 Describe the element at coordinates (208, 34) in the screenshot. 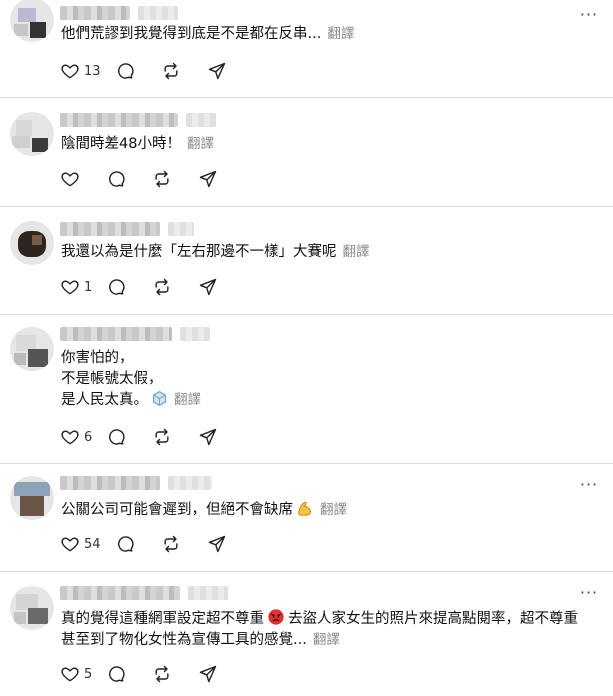

I see `reply-text: 他們荒謬到我覺得到底是不是都在反串... 翻譯` at that location.